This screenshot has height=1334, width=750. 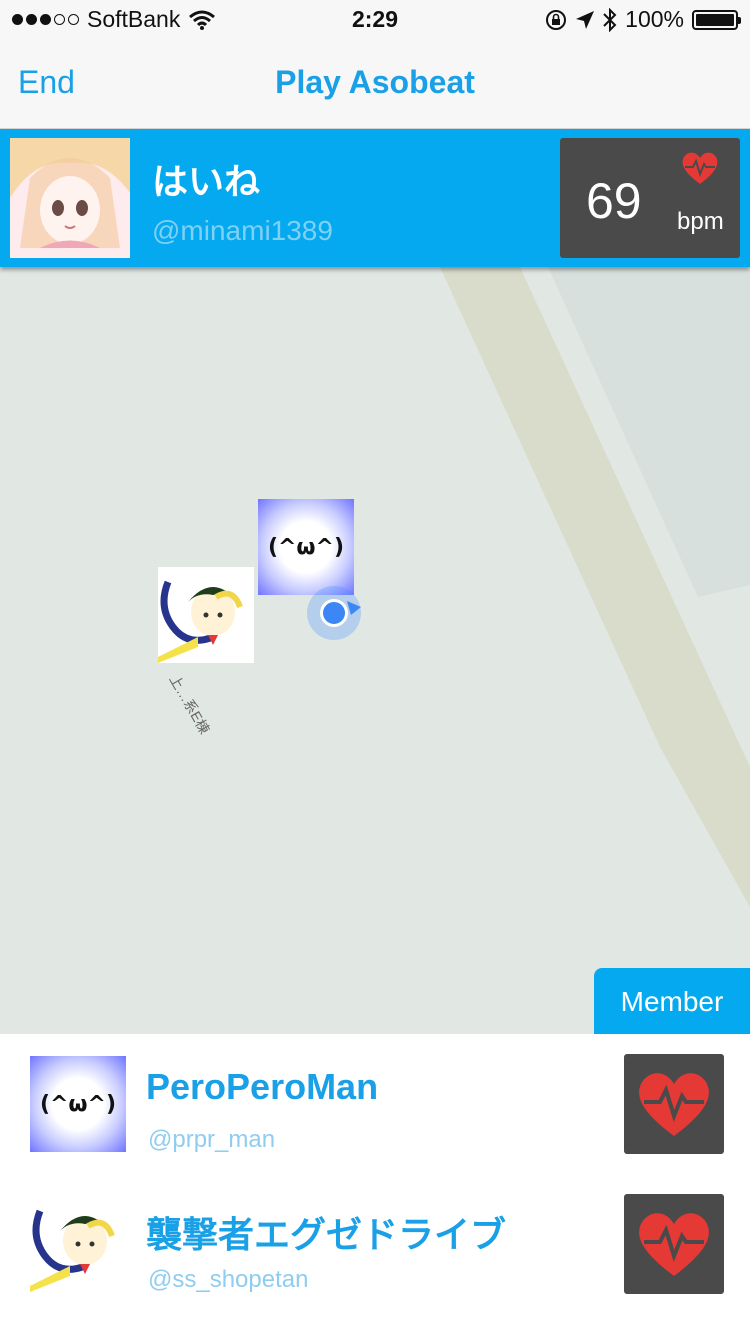 I want to click on status-bar: SoftBank 2:29 100%, so click(x=375, y=20).